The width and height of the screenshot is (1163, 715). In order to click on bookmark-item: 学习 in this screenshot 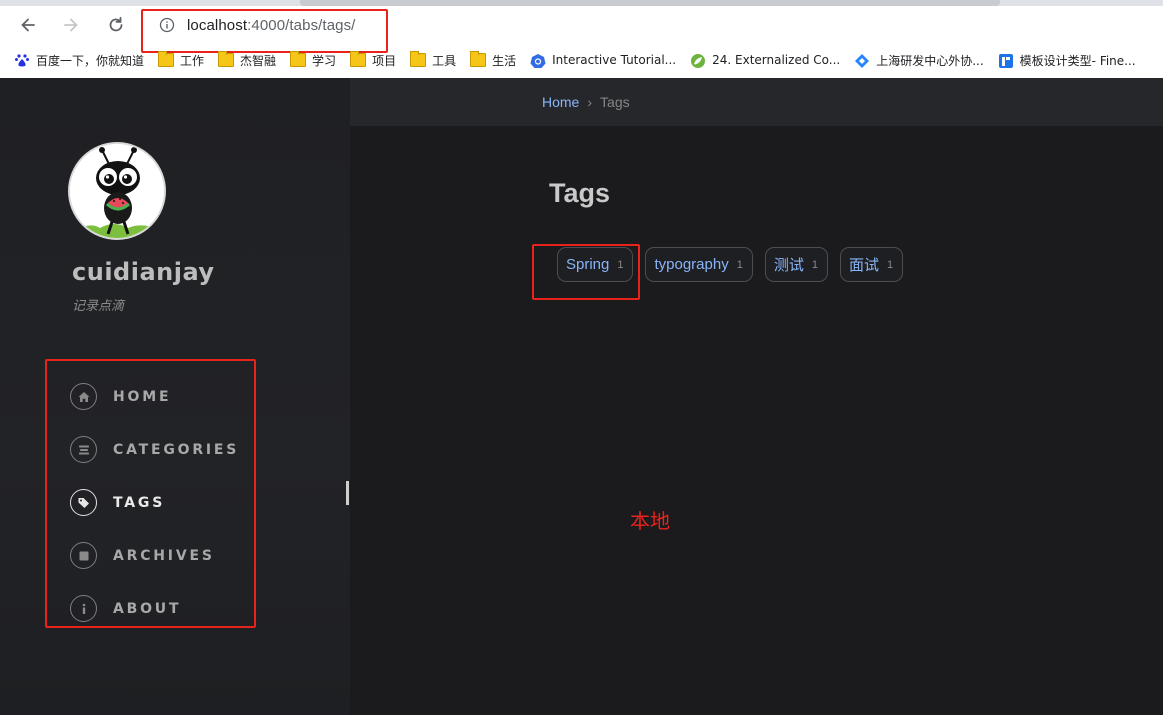, I will do `click(313, 60)`.